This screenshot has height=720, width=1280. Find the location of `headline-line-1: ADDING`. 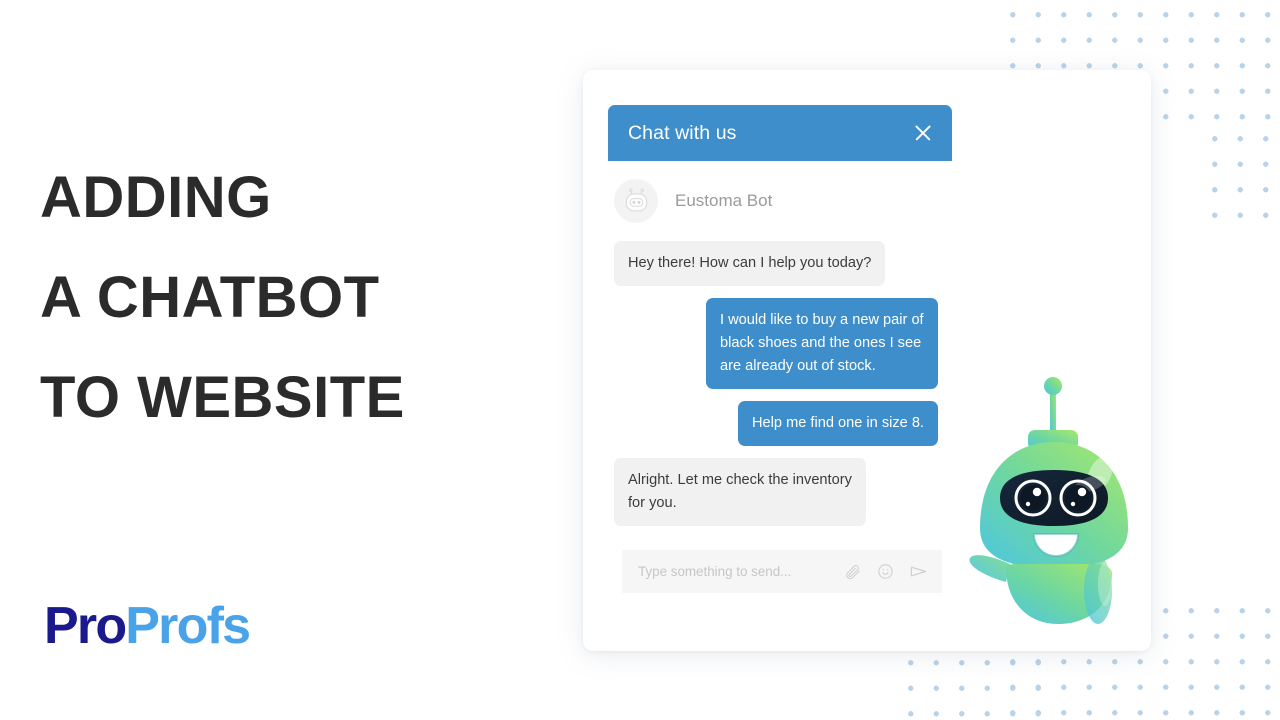

headline-line-1: ADDING is located at coordinates (156, 197).